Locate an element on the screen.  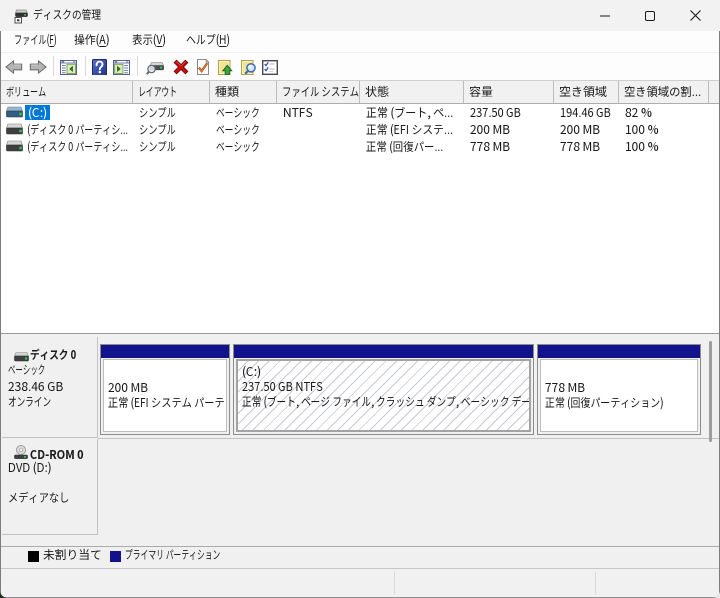
column-header-label: 空き領域 is located at coordinates (583, 91).